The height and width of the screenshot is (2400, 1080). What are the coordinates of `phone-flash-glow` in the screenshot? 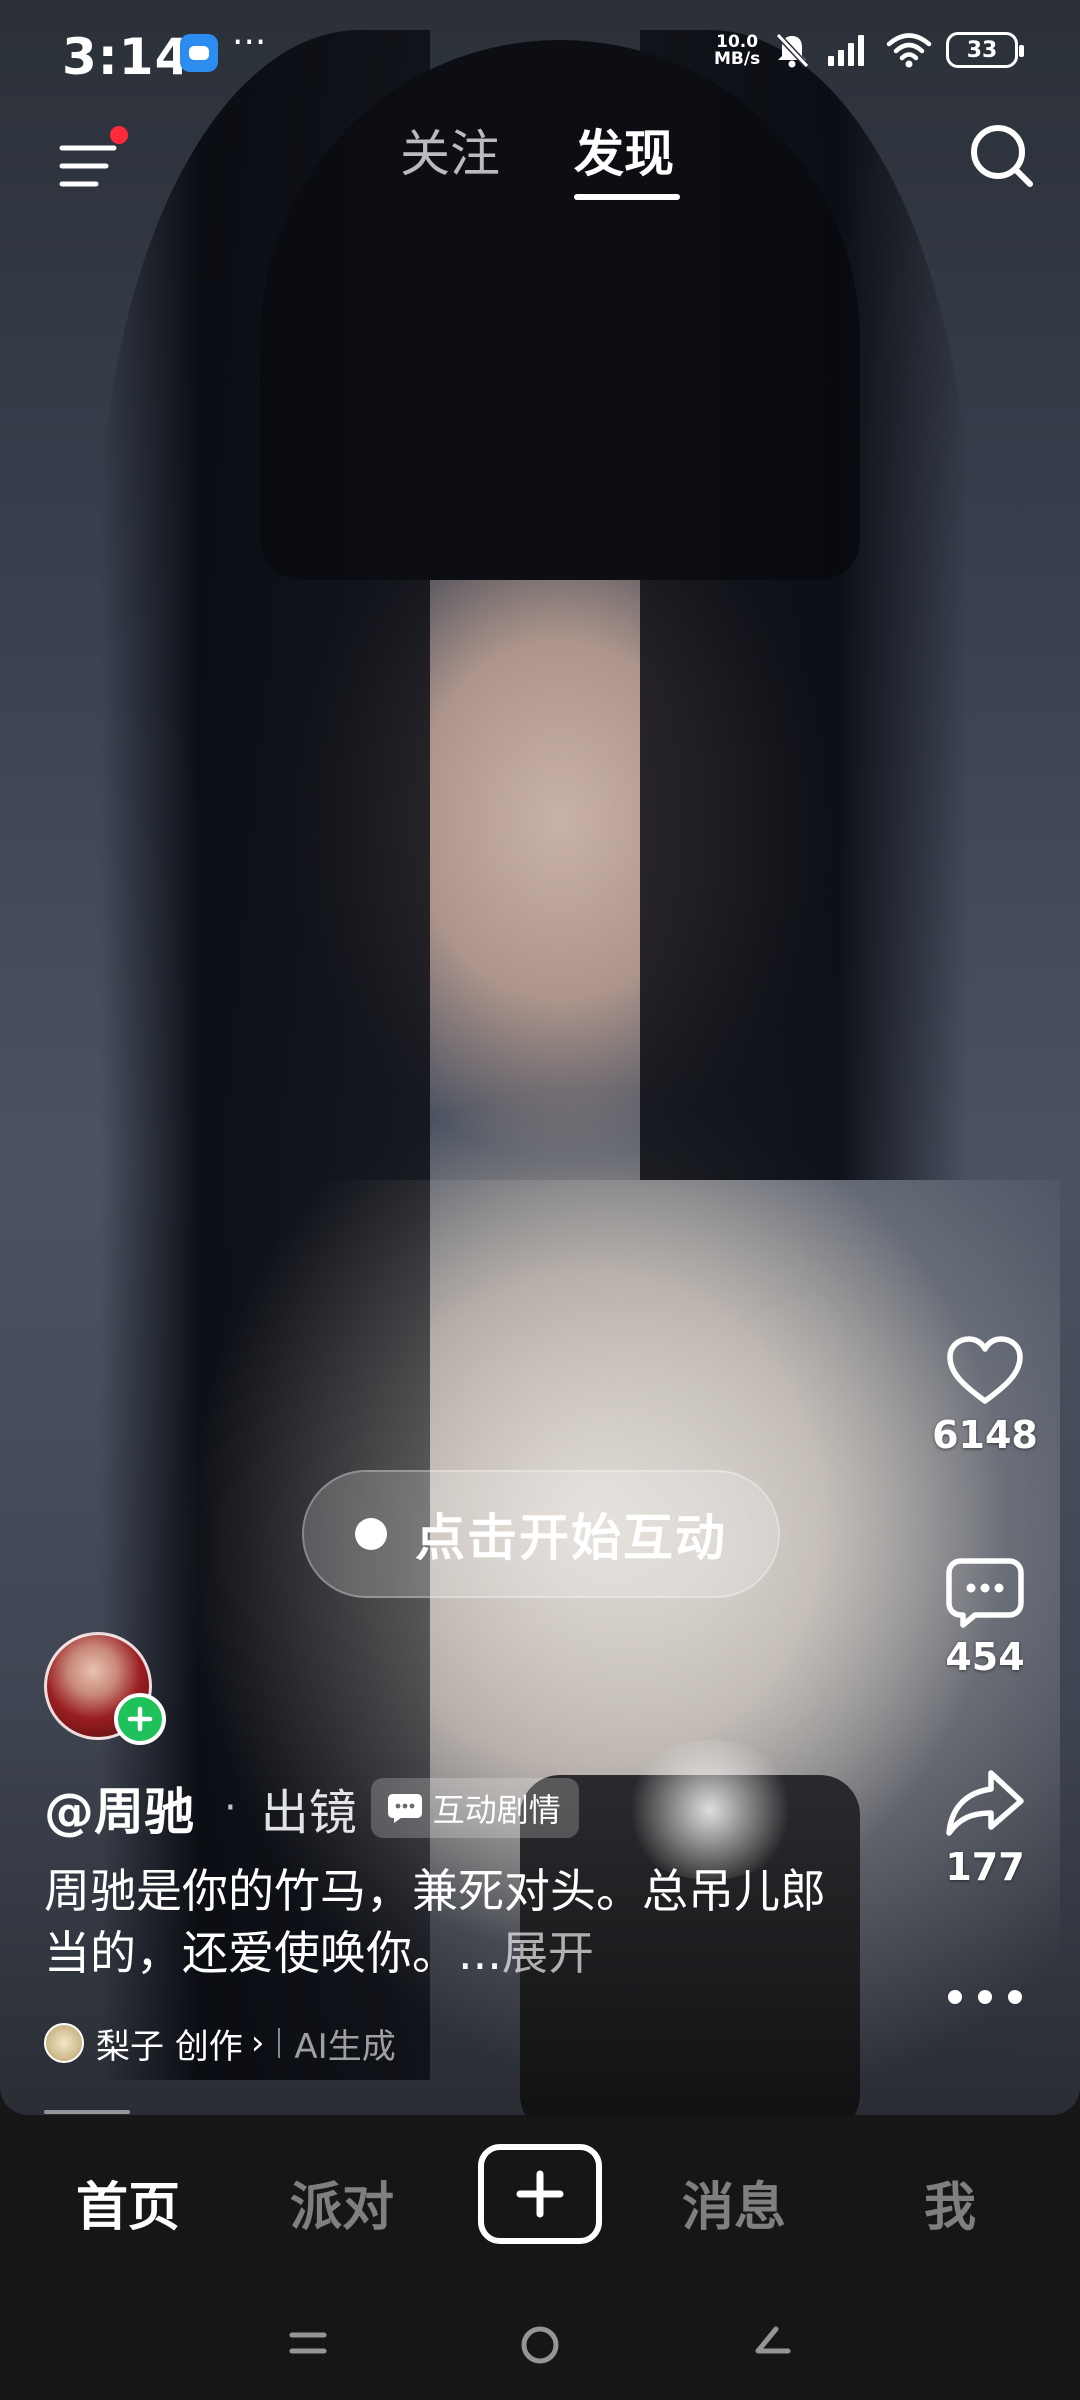 It's located at (710, 1810).